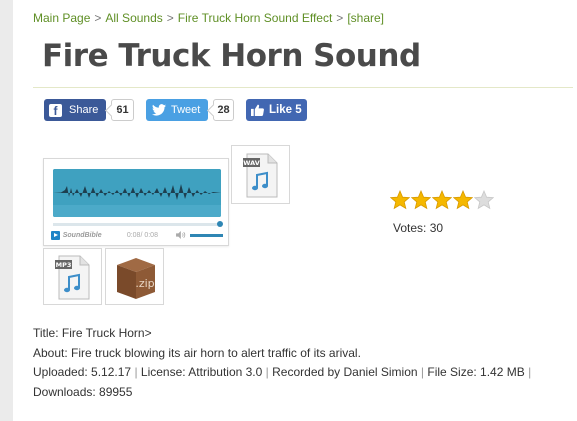 Image resolution: width=577 pixels, height=421 pixels. I want to click on zip-label: .zip, so click(144, 283).